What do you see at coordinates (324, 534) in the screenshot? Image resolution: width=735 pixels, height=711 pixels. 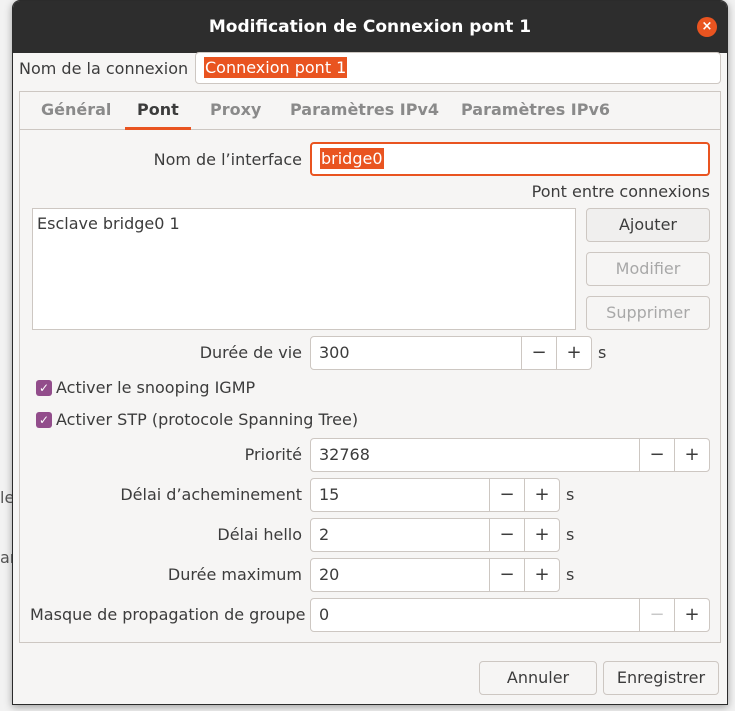 I see `hello-time-value: 2` at bounding box center [324, 534].